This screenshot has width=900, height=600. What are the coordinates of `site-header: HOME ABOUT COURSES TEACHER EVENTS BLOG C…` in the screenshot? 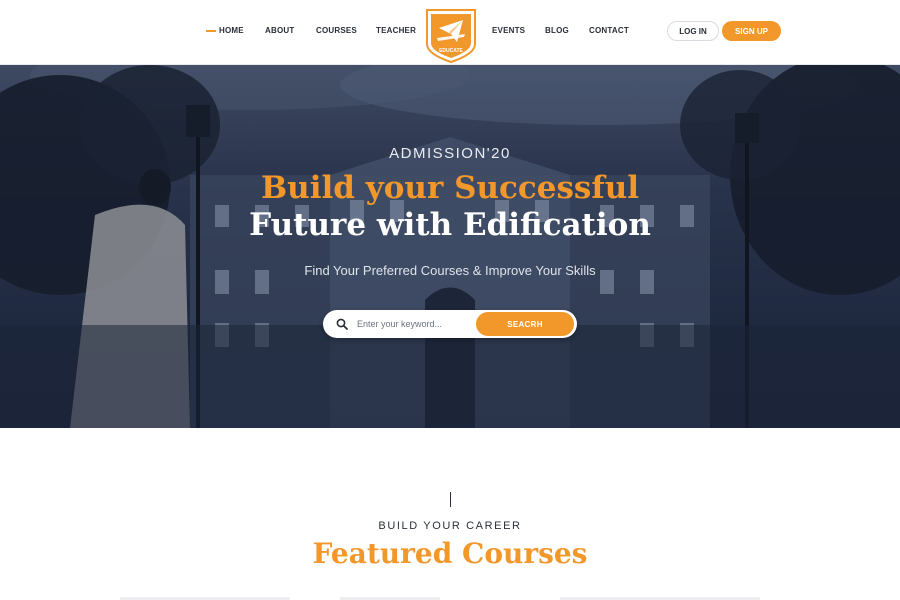 It's located at (450, 32).